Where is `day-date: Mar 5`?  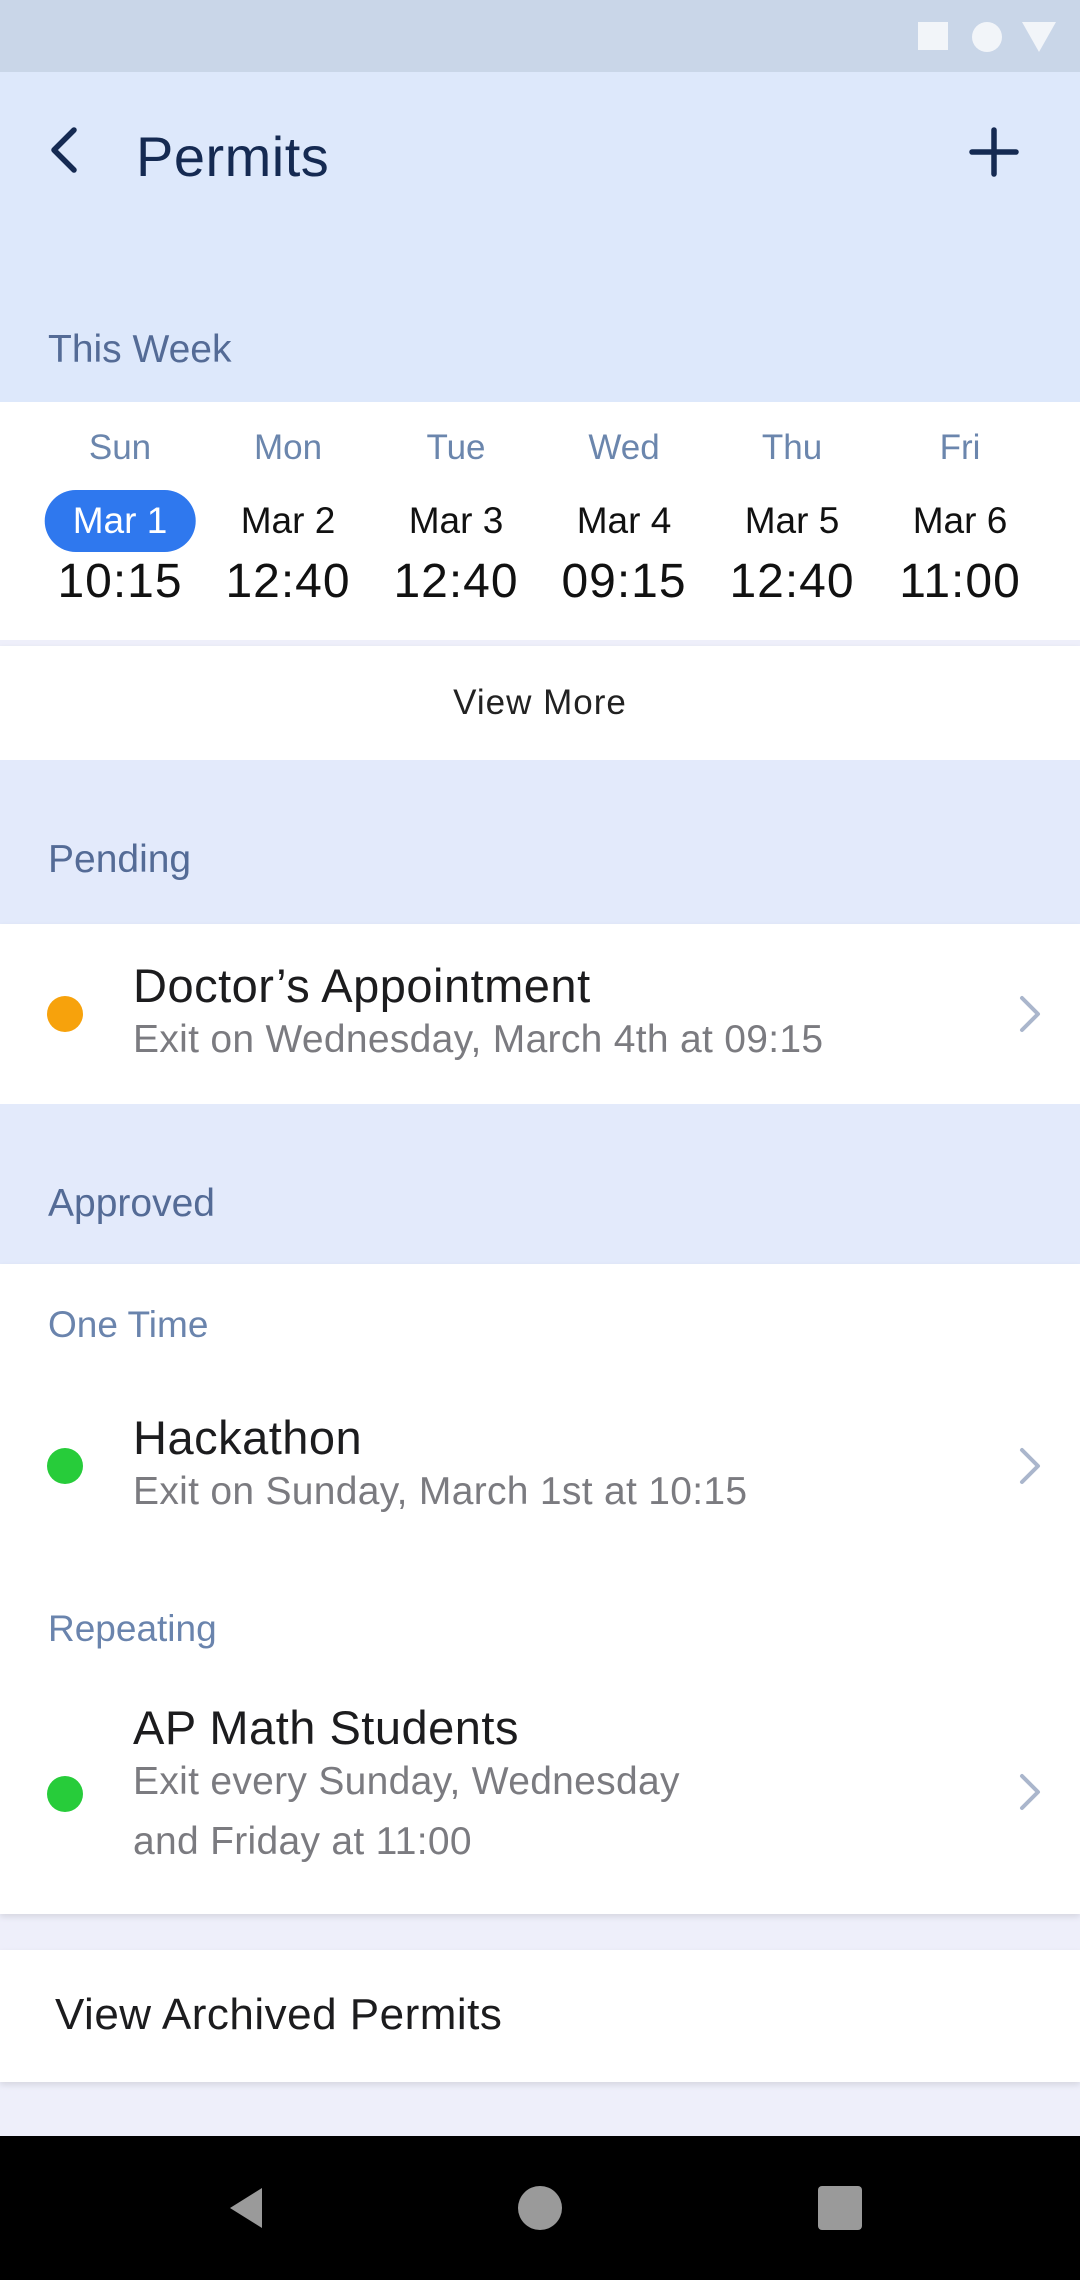 day-date: Mar 5 is located at coordinates (792, 520).